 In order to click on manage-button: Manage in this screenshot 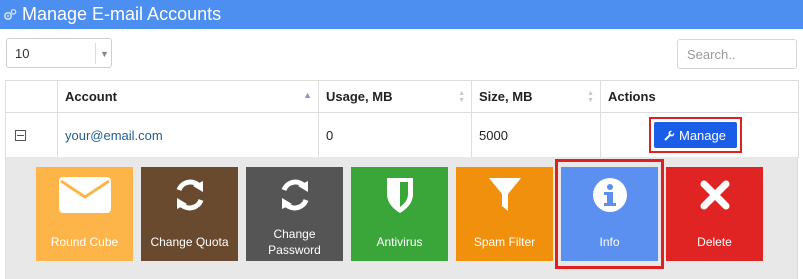, I will do `click(695, 135)`.